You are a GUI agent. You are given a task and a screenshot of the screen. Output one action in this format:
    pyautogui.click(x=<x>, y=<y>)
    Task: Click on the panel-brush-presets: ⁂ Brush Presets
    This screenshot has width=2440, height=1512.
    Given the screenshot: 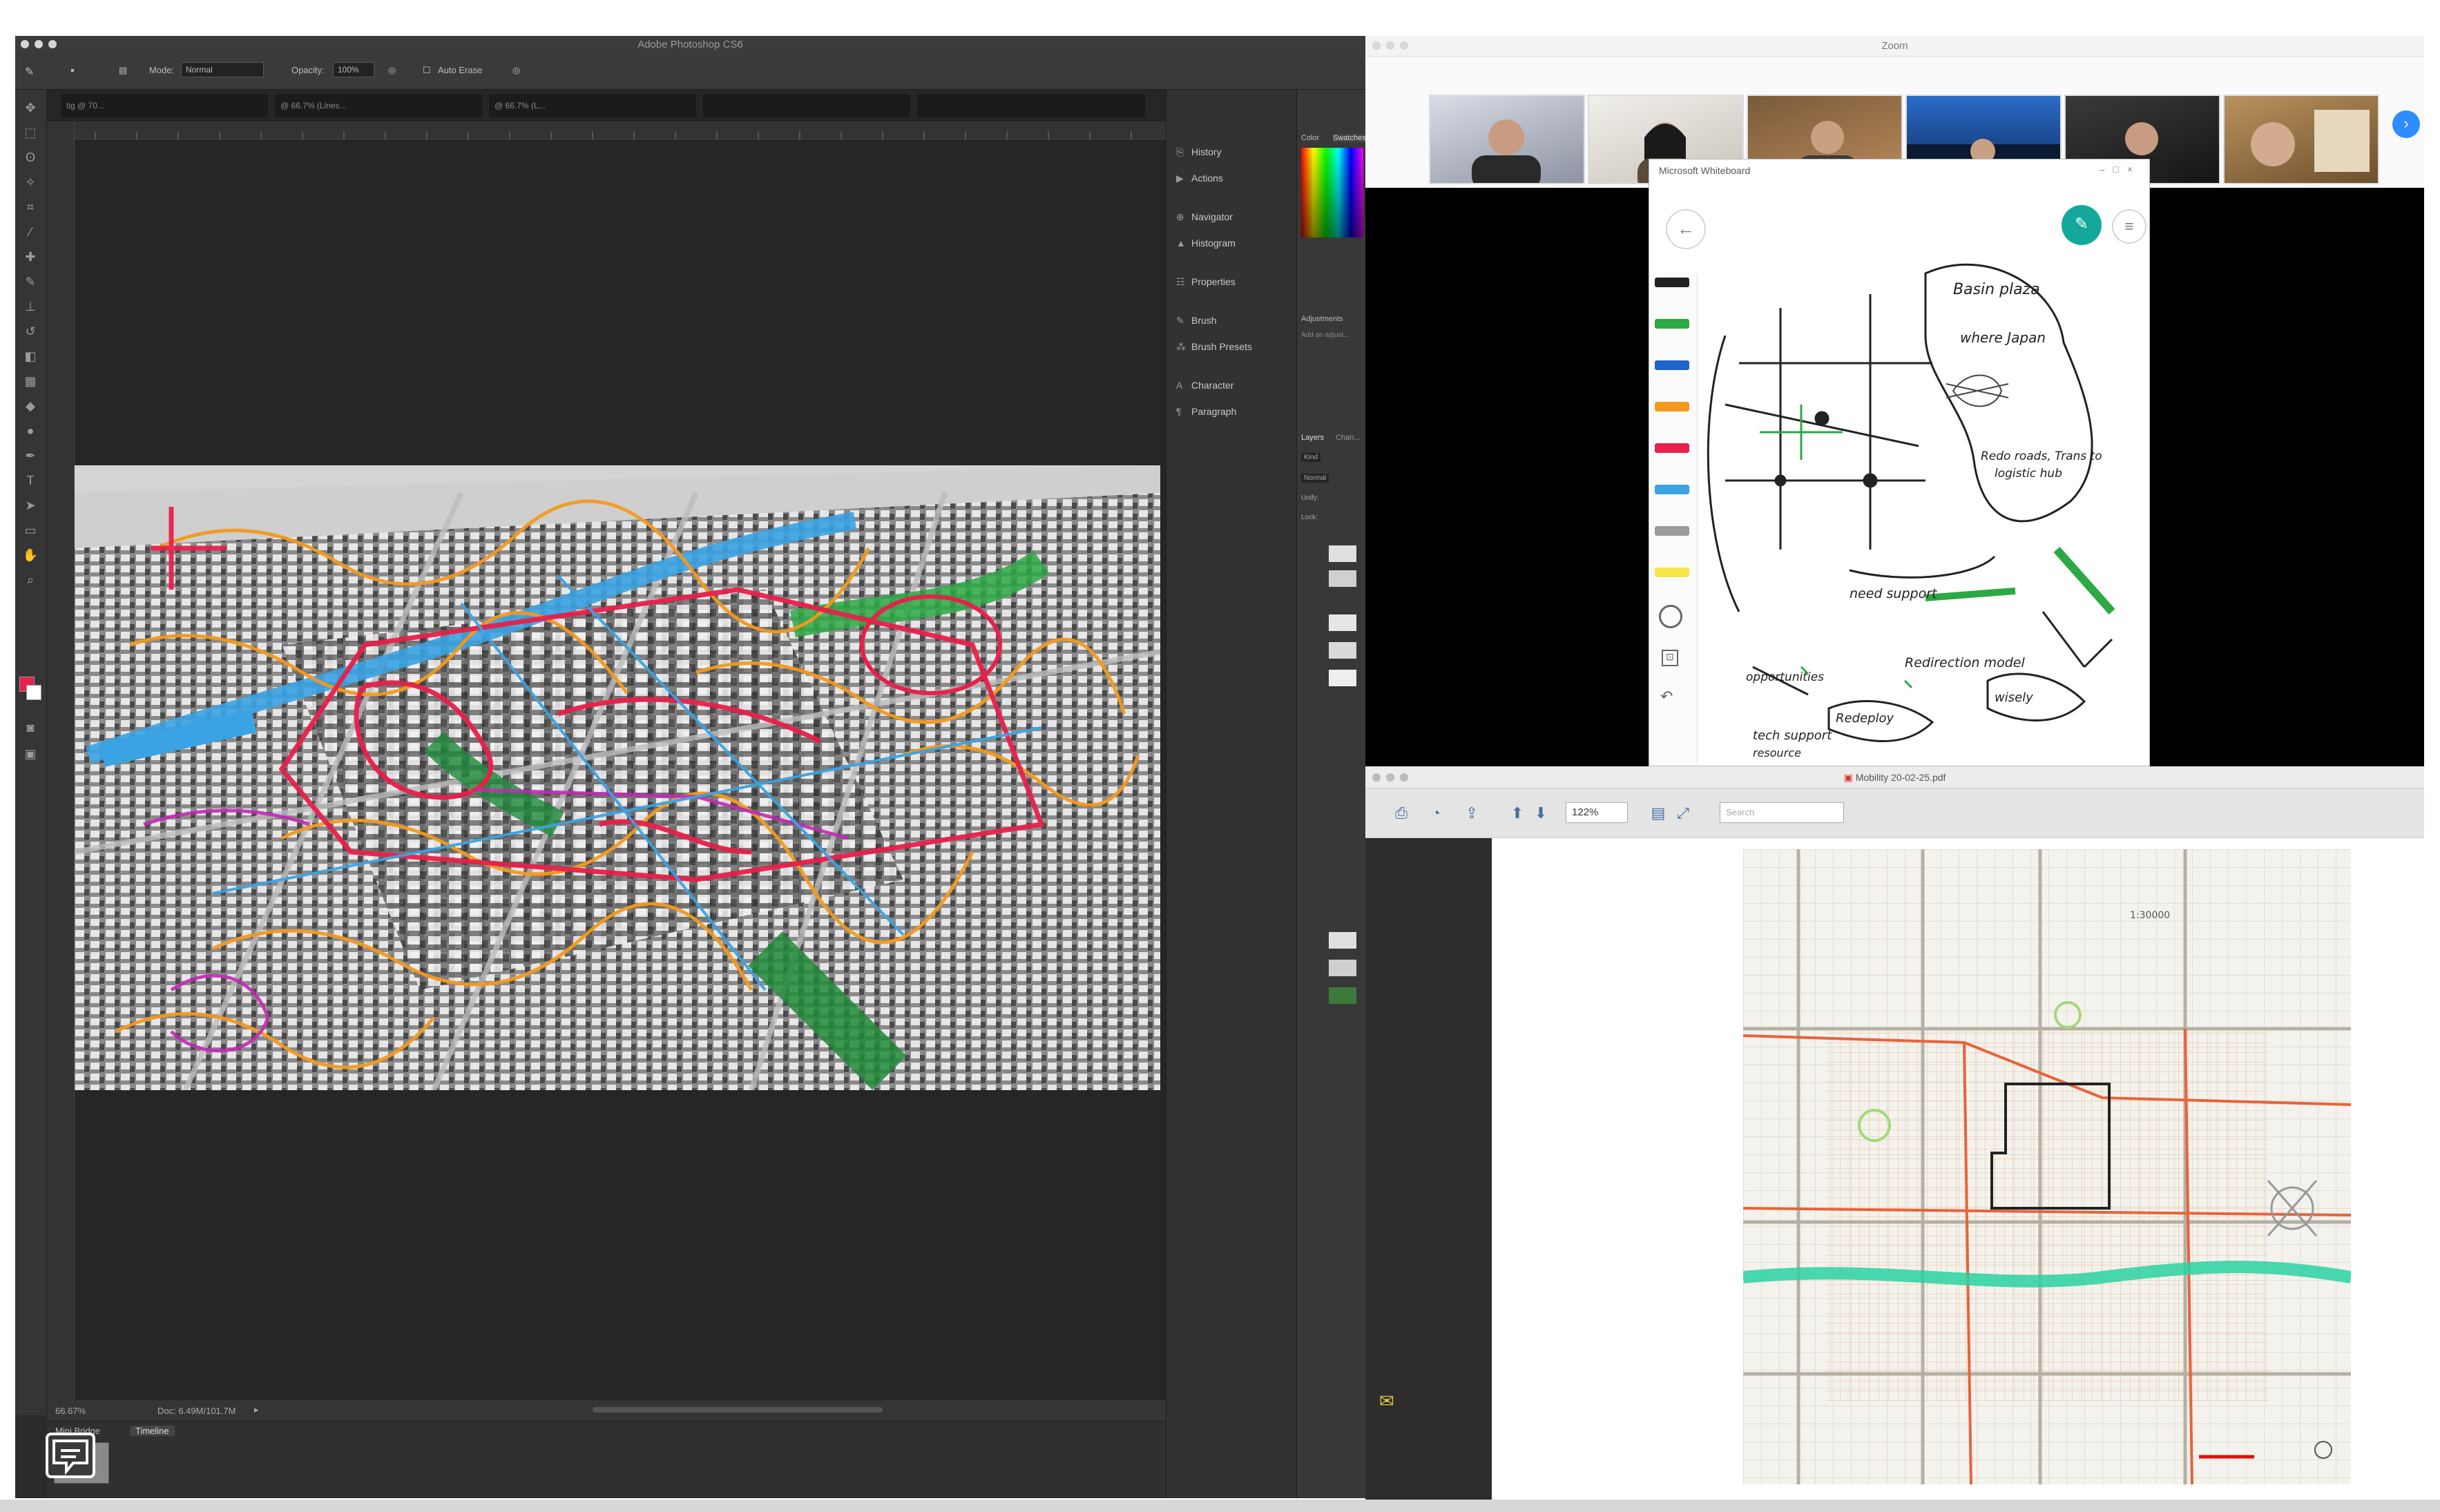 What is the action you would take?
    pyautogui.click(x=1214, y=351)
    